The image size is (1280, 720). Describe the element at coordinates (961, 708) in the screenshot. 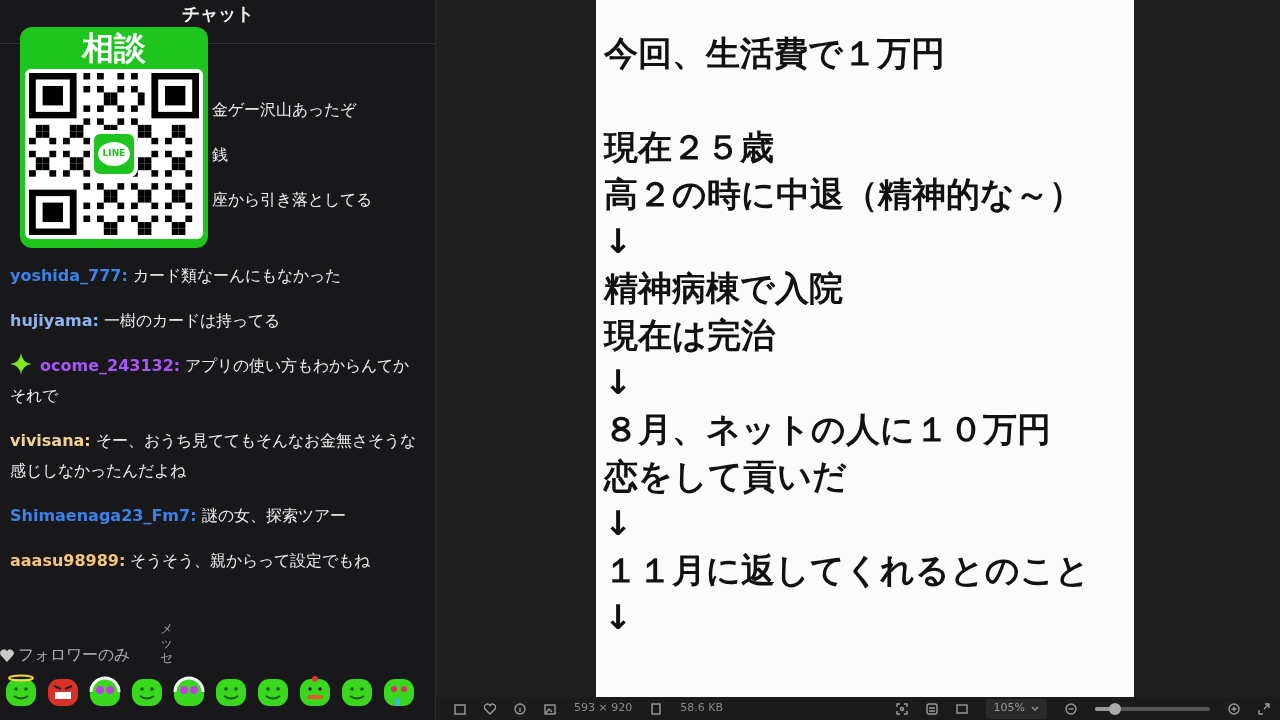

I see `fit-screen-icon` at that location.